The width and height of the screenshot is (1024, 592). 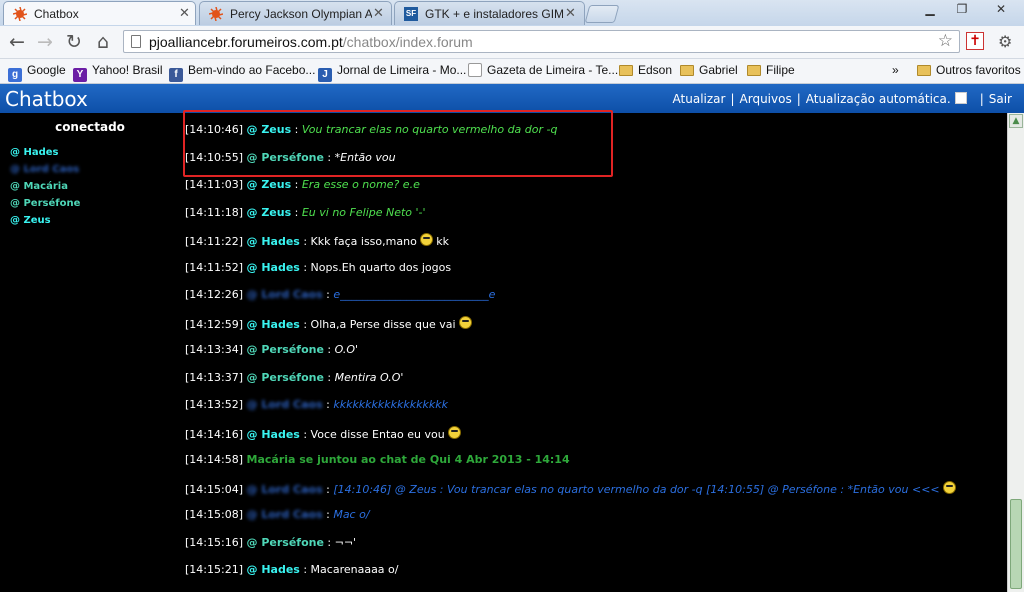 I want to click on auto-refresh-checkbox, so click(x=960, y=98).